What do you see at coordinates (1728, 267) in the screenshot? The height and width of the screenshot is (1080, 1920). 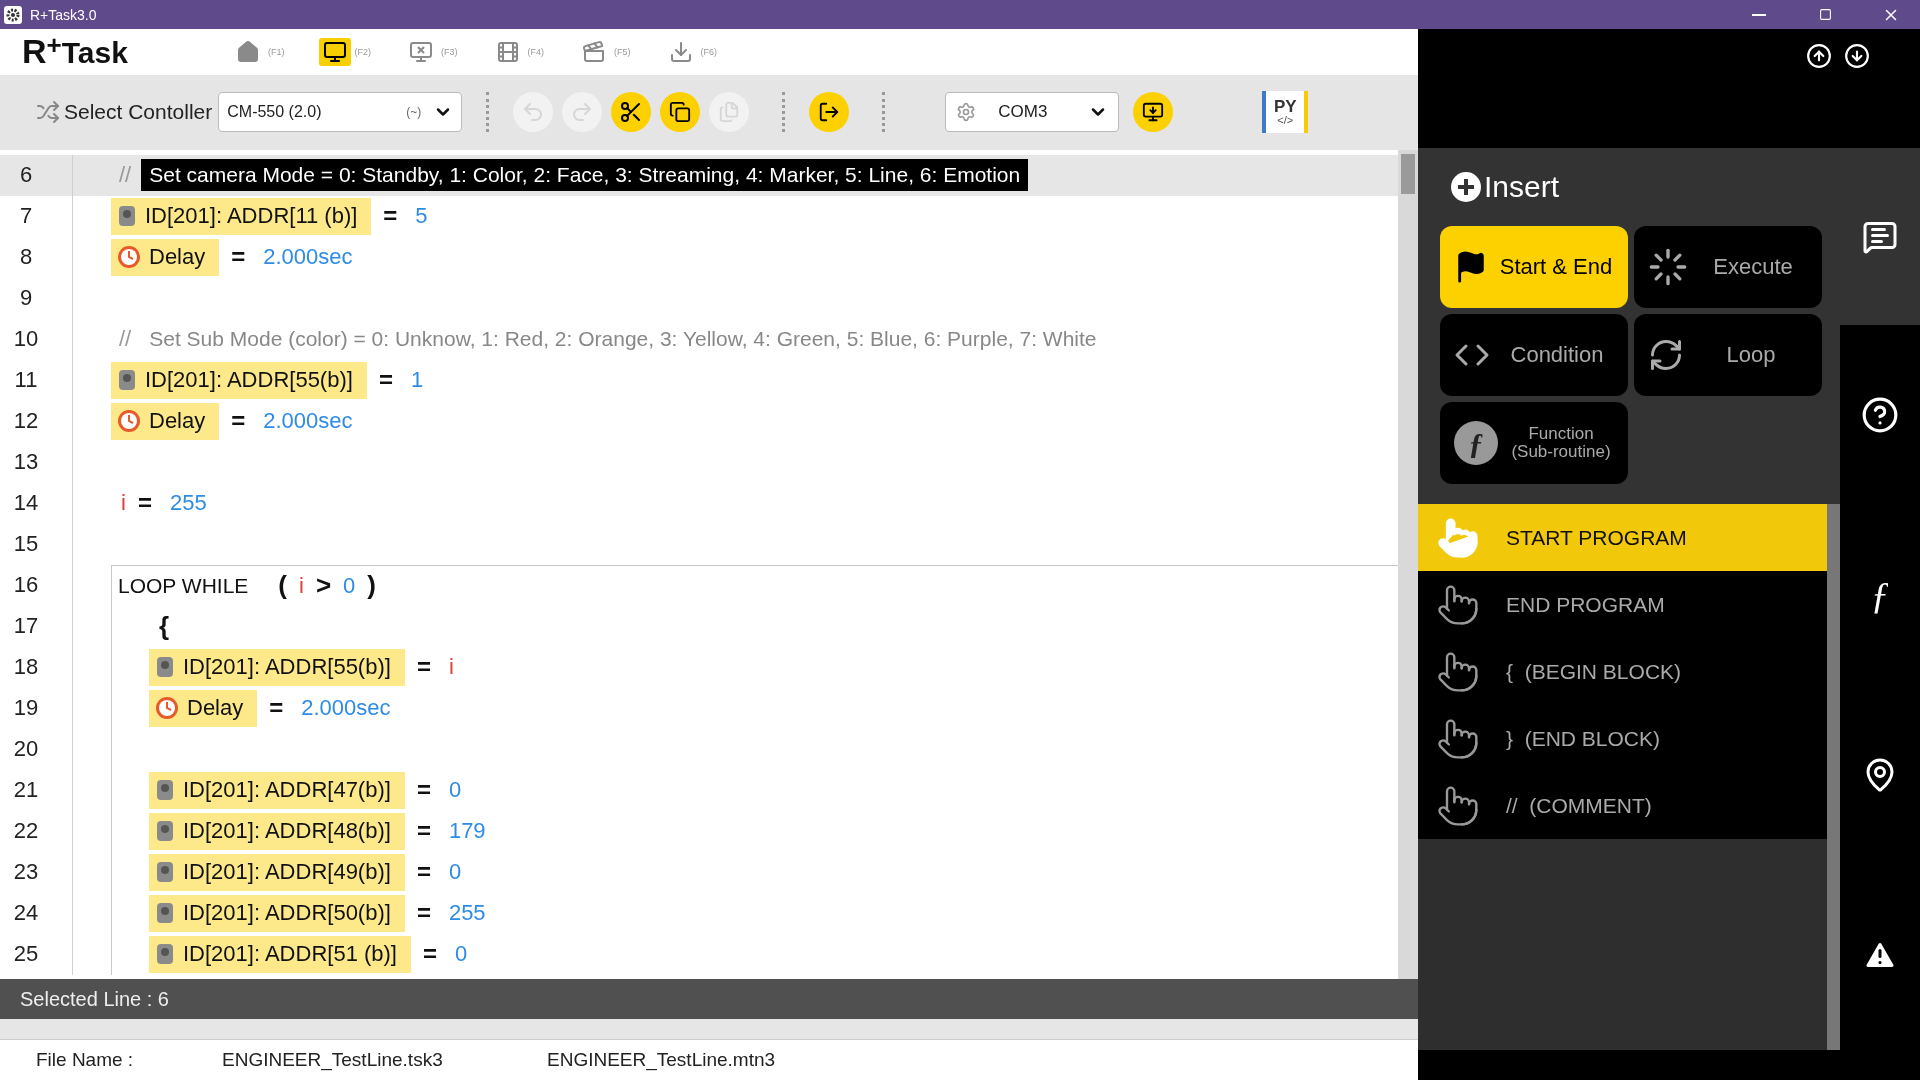 I see `category-button: Execute` at bounding box center [1728, 267].